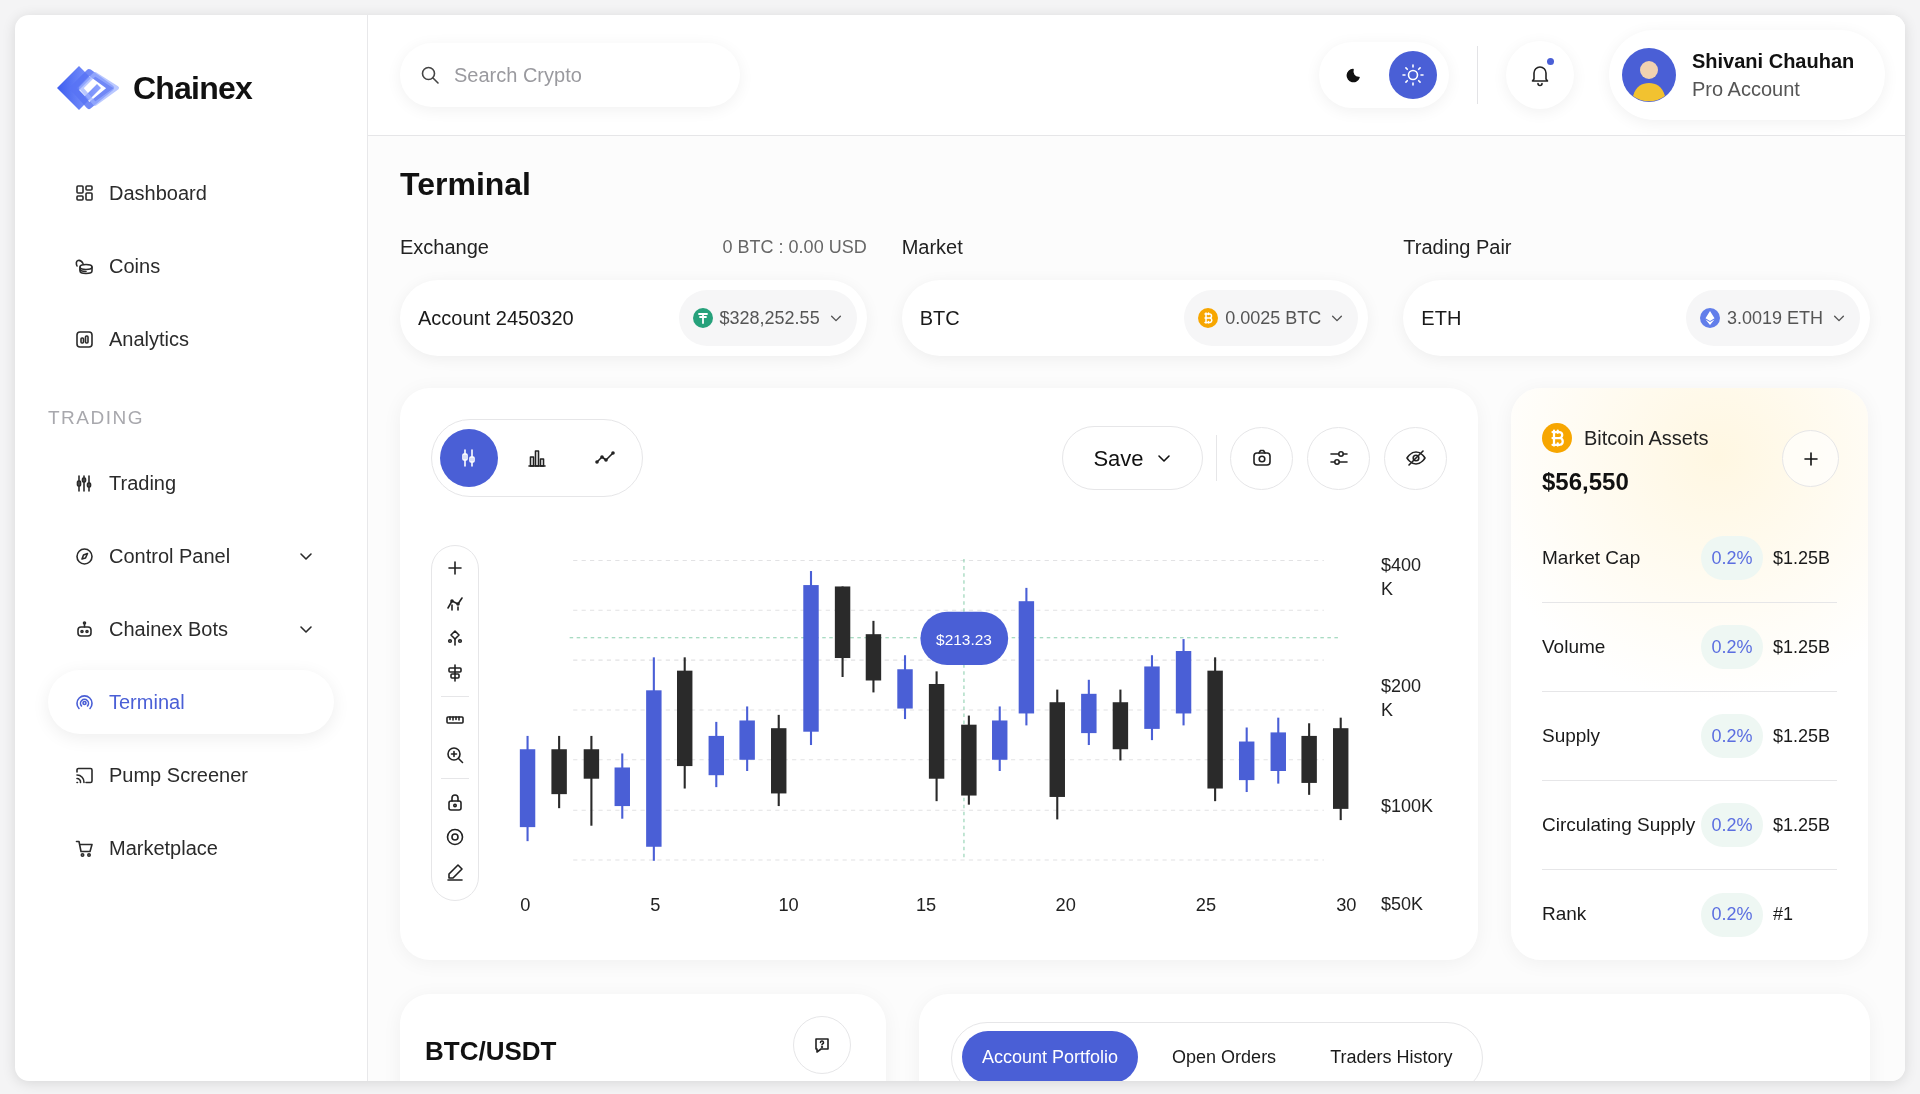 The width and height of the screenshot is (1920, 1094). I want to click on x-axis-label: 15, so click(926, 904).